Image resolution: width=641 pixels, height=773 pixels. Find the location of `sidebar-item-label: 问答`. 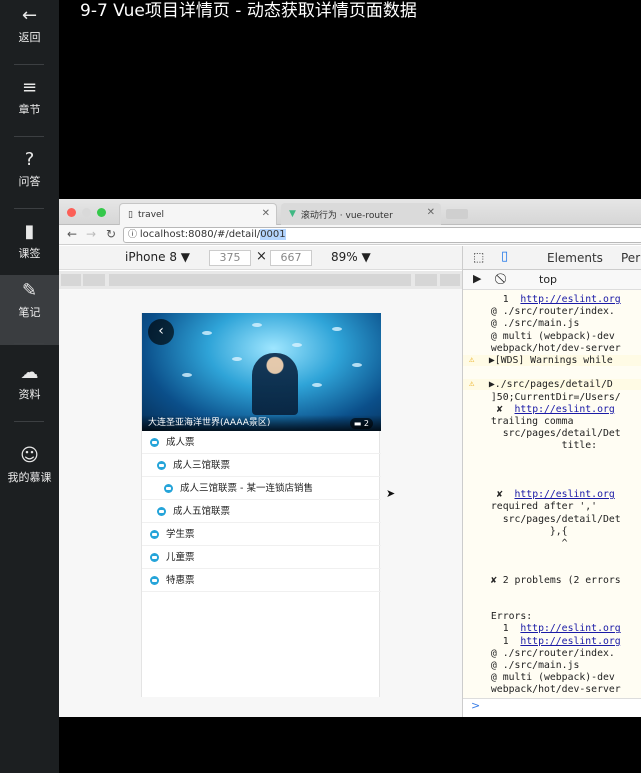

sidebar-item-label: 问答 is located at coordinates (29, 181).